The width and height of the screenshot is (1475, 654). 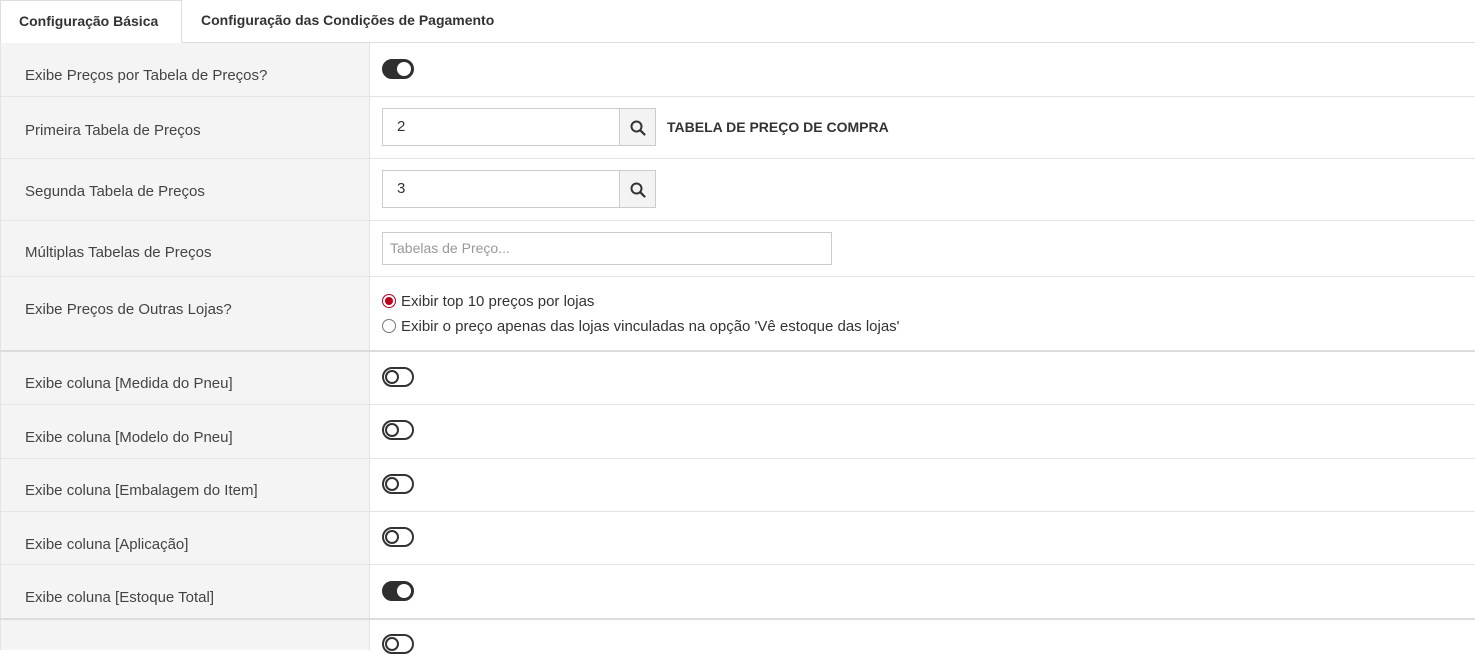 What do you see at coordinates (498, 301) in the screenshot?
I see `radio-label: Exibir top 10 preços por lojas` at bounding box center [498, 301].